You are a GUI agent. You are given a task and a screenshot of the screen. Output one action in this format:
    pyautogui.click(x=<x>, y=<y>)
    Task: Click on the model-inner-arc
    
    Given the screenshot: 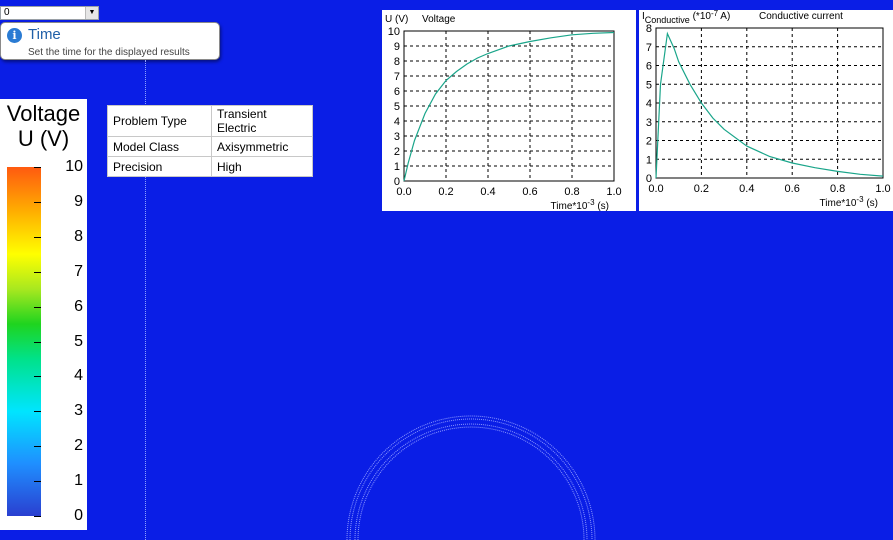 What is the action you would take?
    pyautogui.click(x=471, y=481)
    